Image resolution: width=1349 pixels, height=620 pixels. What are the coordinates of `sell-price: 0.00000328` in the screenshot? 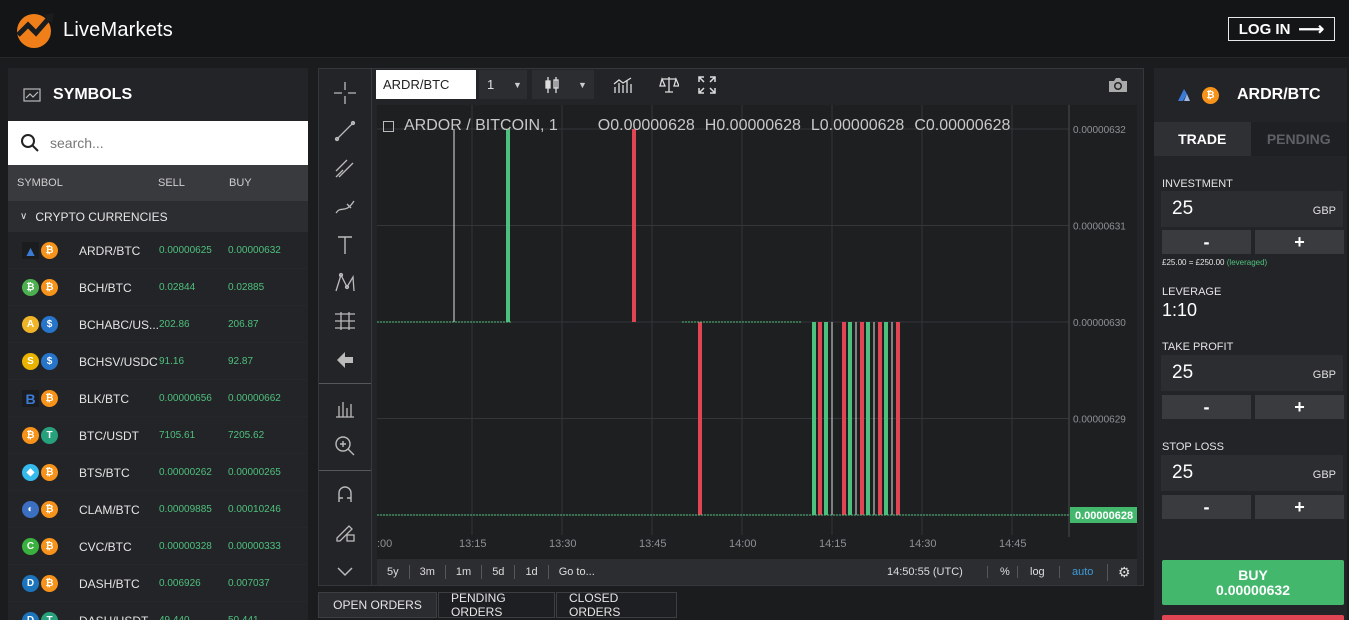 It's located at (185, 546).